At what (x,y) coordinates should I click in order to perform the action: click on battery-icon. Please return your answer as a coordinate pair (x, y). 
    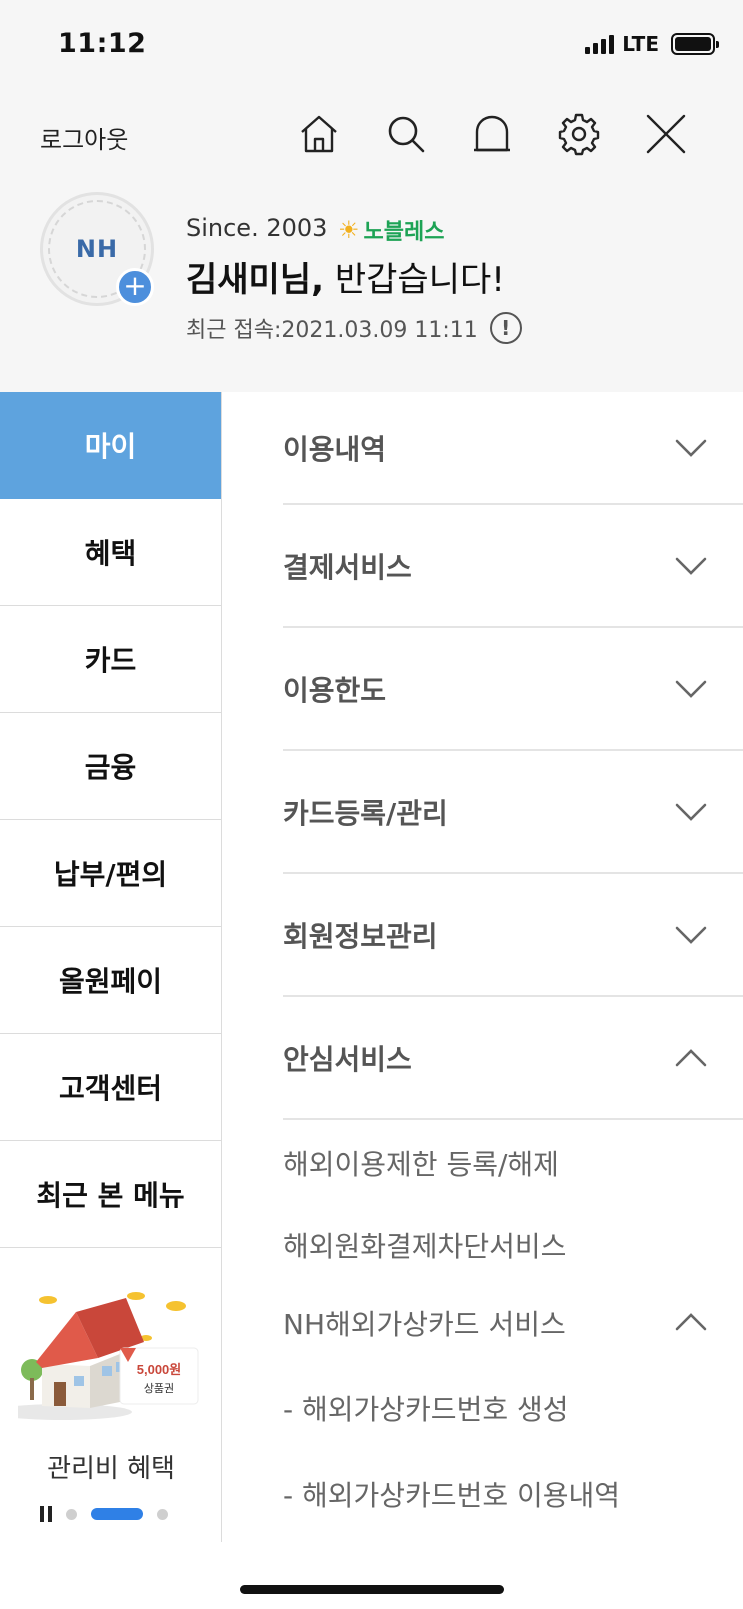
    Looking at the image, I should click on (695, 44).